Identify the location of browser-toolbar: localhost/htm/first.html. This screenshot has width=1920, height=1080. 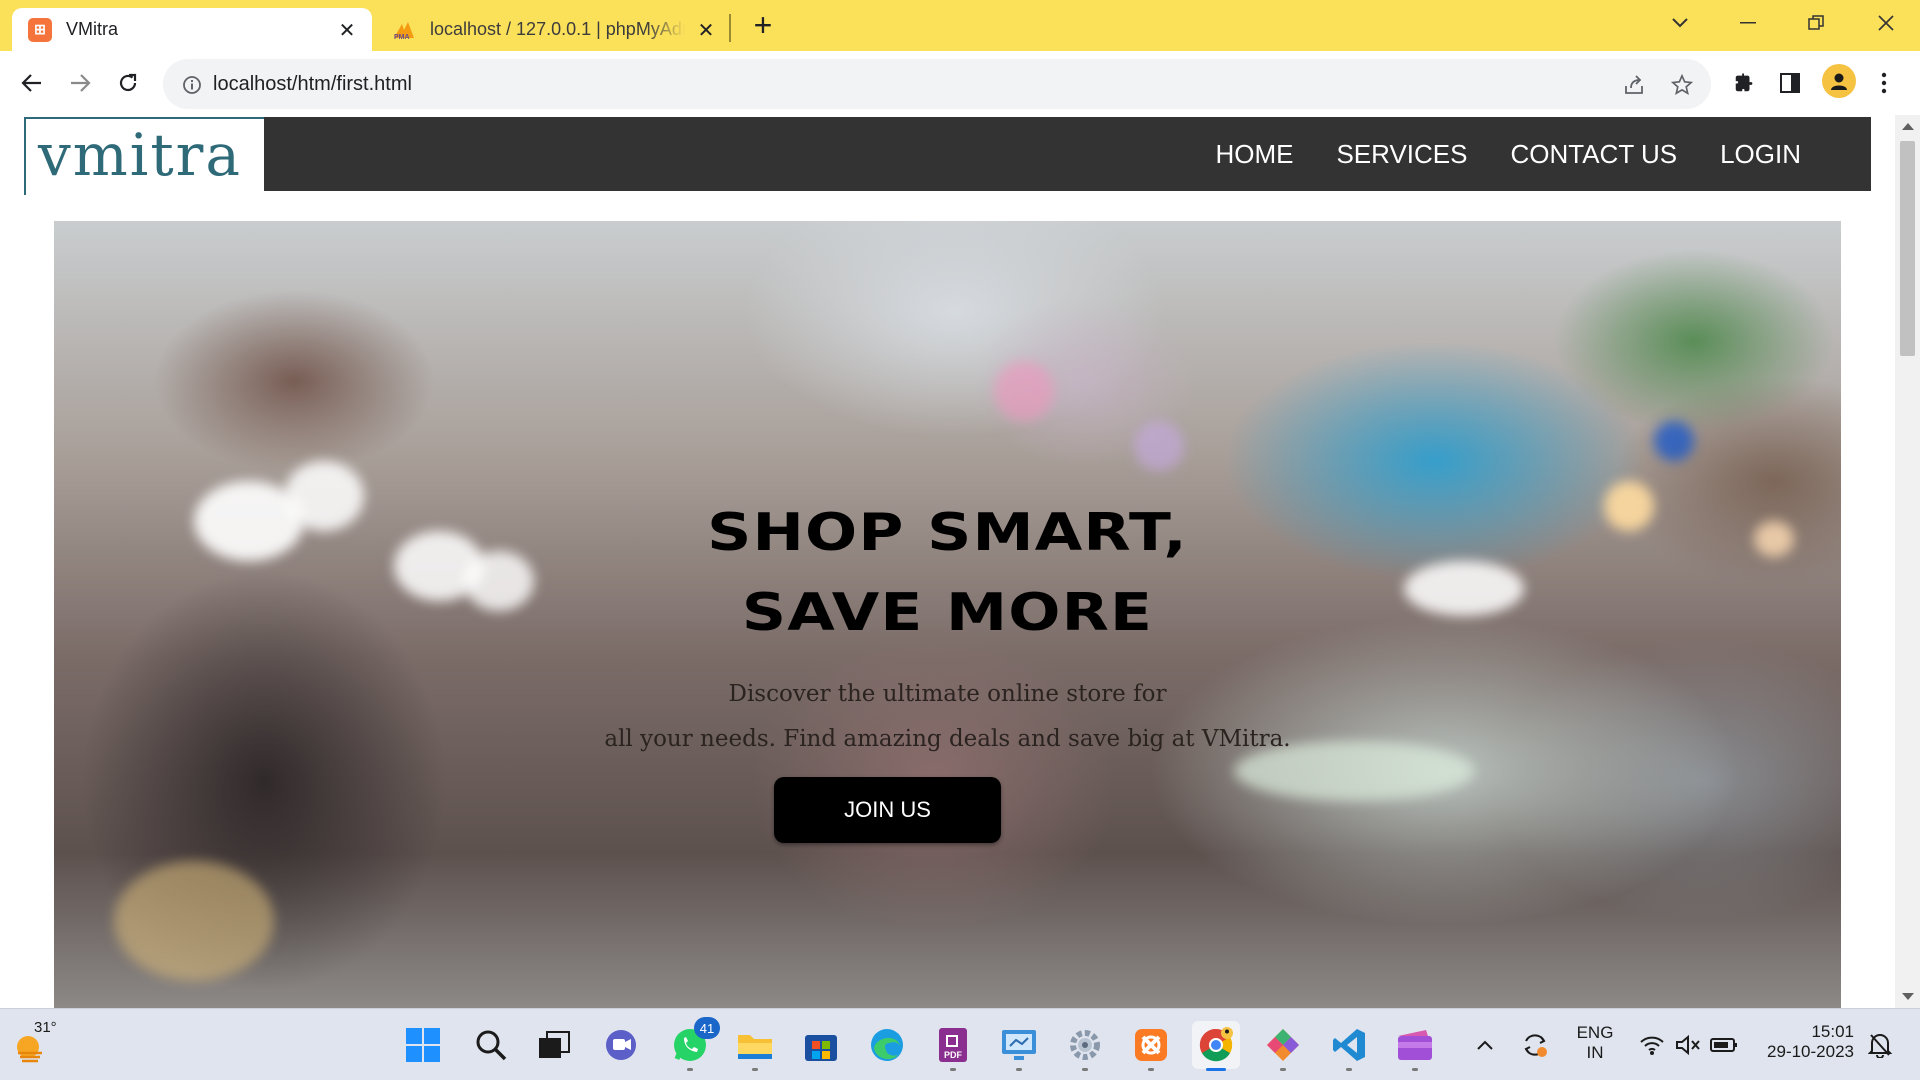
(960, 83).